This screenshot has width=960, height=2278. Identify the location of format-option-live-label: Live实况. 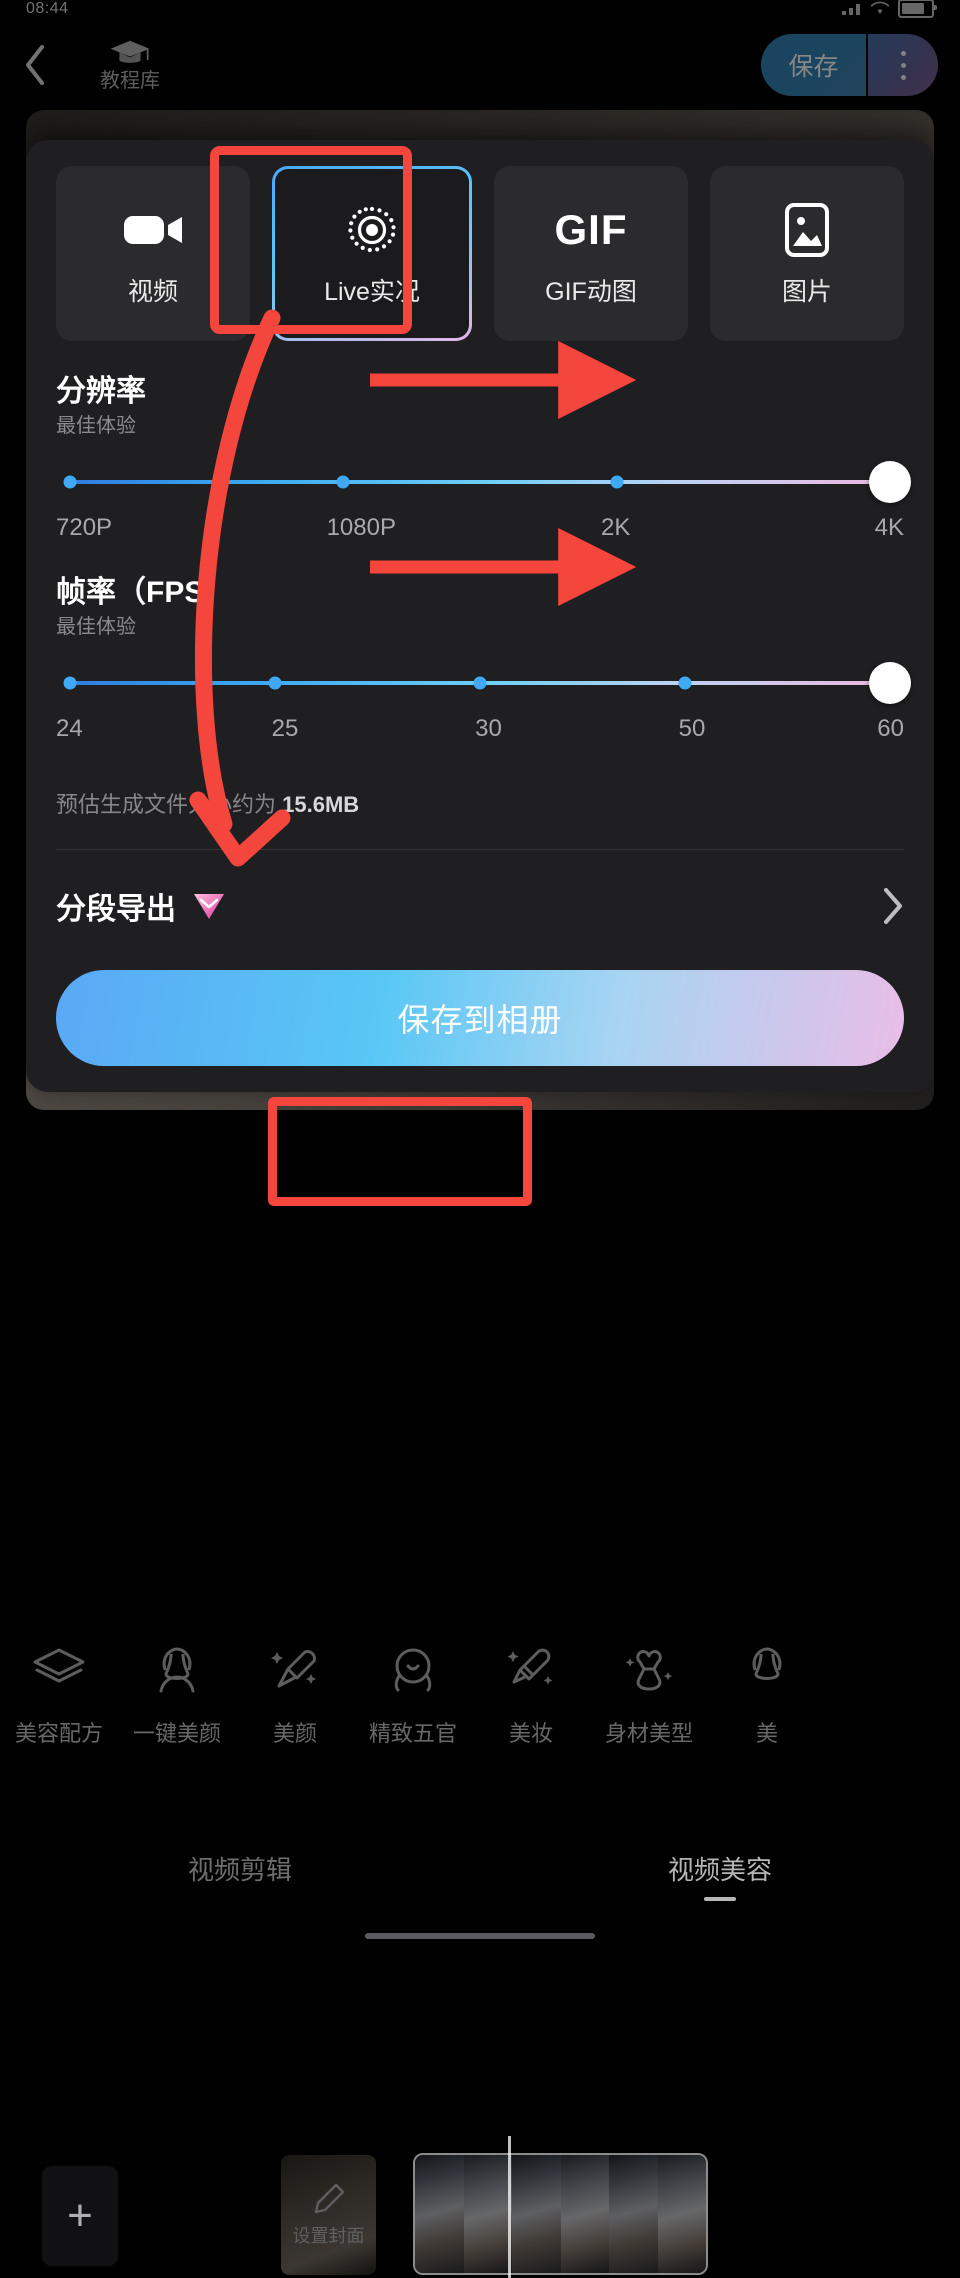
(372, 292).